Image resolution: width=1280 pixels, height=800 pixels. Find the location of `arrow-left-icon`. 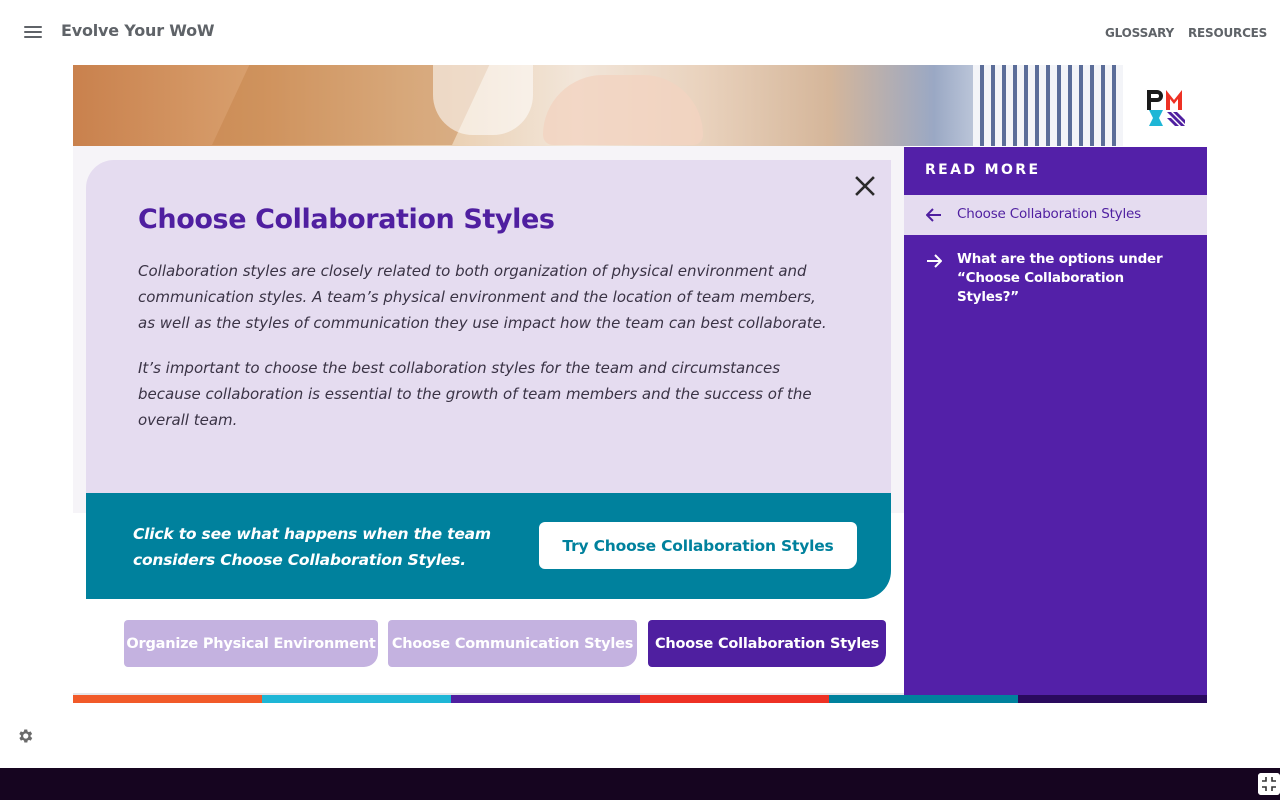

arrow-left-icon is located at coordinates (933, 215).